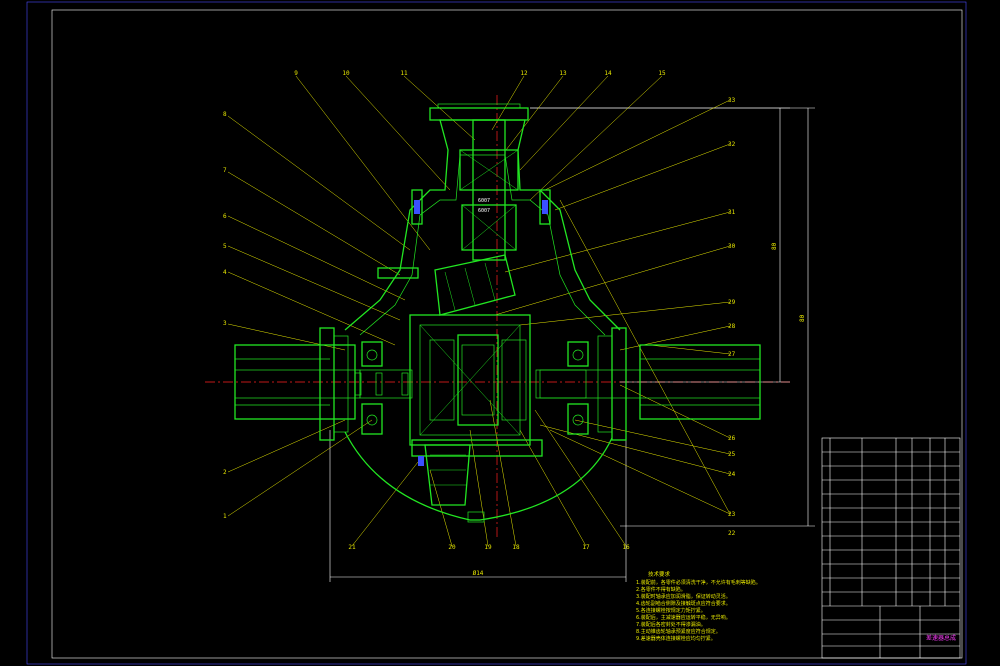  What do you see at coordinates (225, 272) in the screenshot?
I see `callout-label: 4` at bounding box center [225, 272].